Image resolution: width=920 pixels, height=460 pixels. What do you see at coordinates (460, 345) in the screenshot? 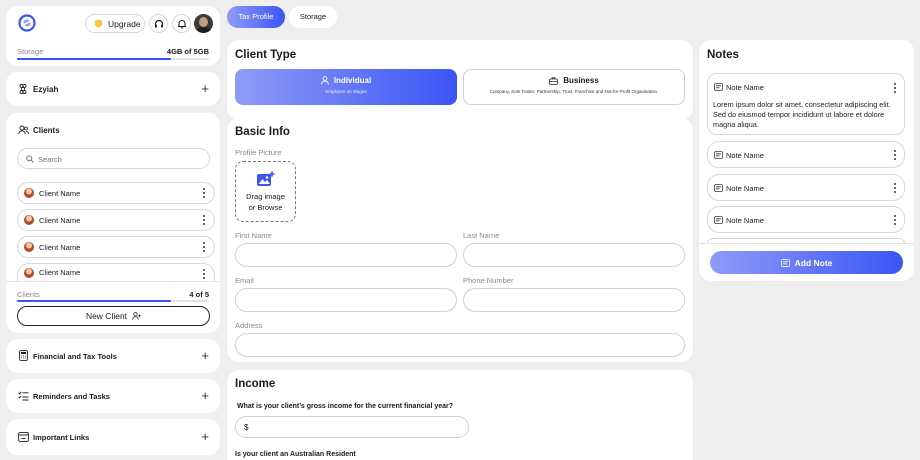
I see `address-input` at bounding box center [460, 345].